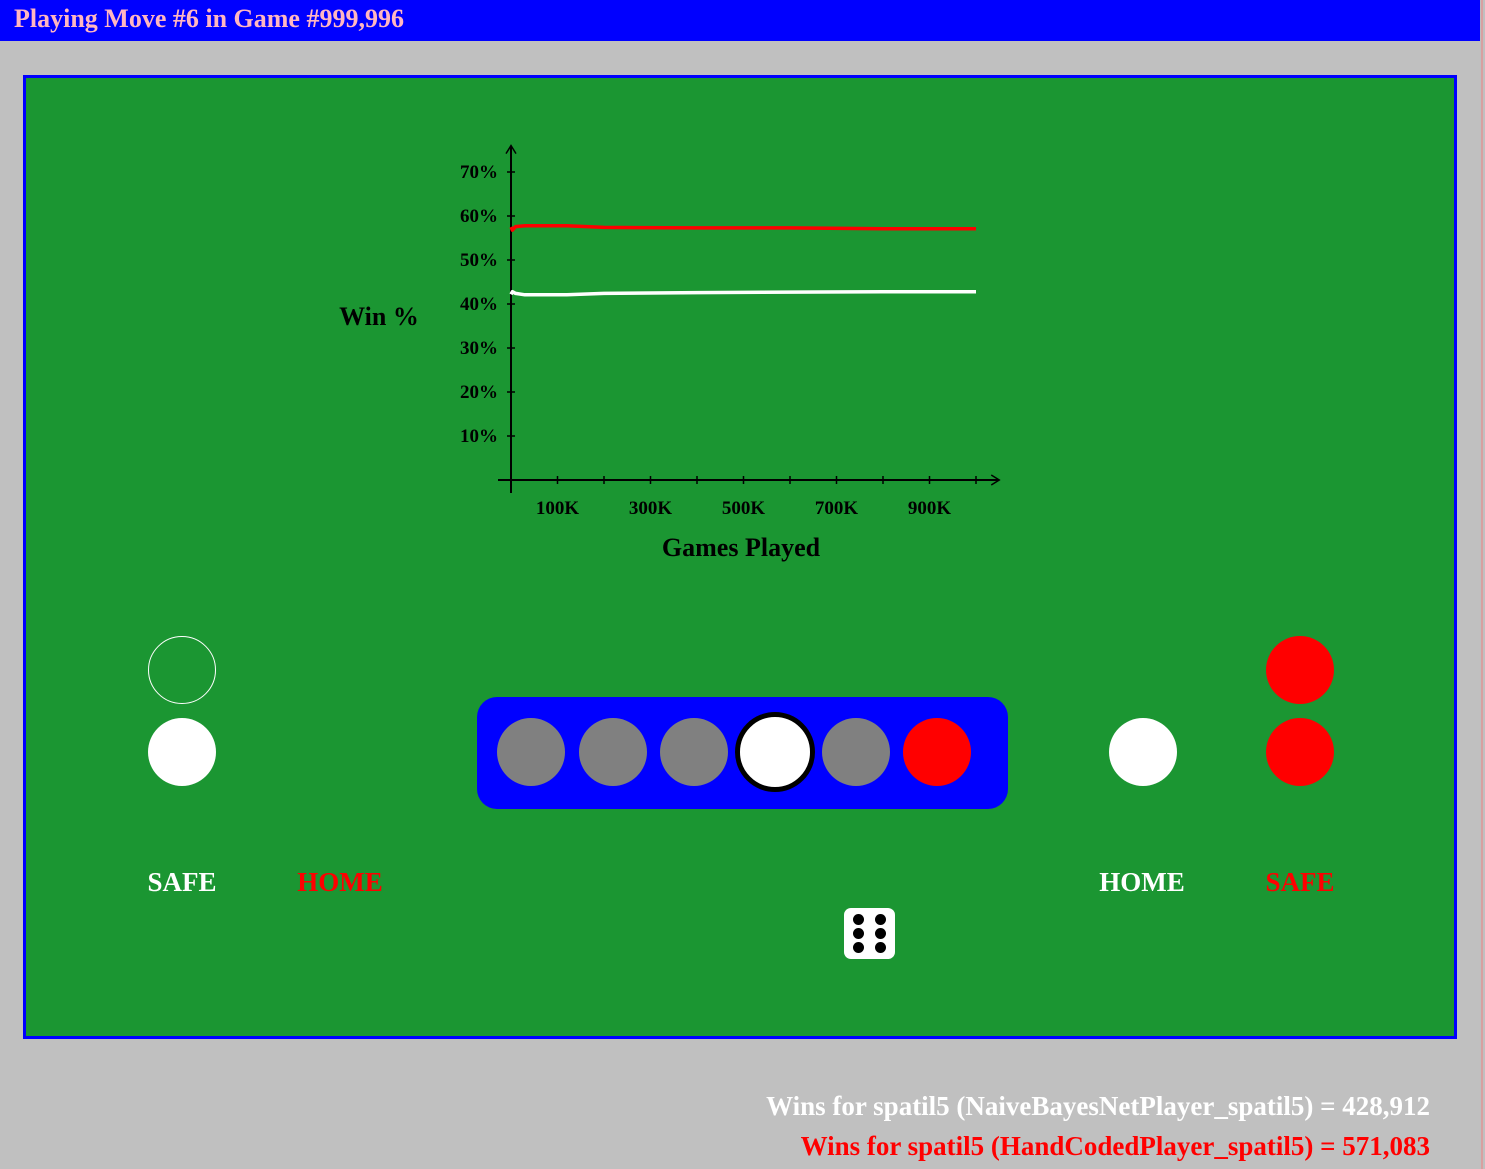 The width and height of the screenshot is (1485, 1169). I want to click on y-tick-label: 30%, so click(479, 348).